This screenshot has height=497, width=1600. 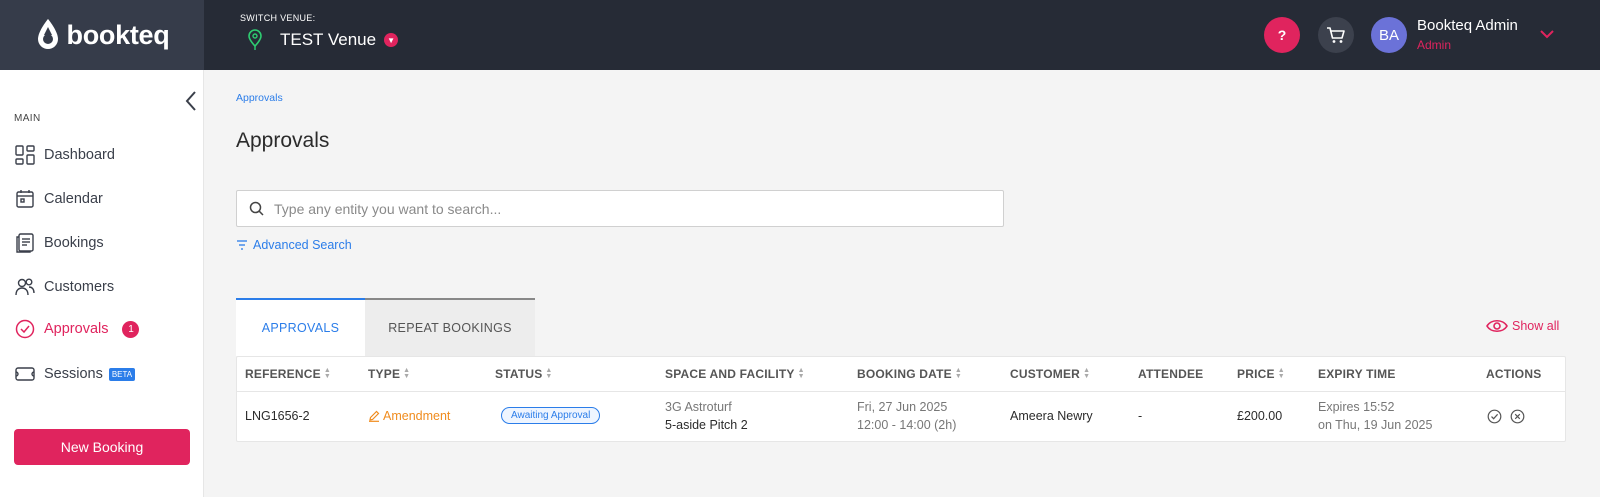 I want to click on sidebar-item-approvals: Approvals 1, so click(x=77, y=329).